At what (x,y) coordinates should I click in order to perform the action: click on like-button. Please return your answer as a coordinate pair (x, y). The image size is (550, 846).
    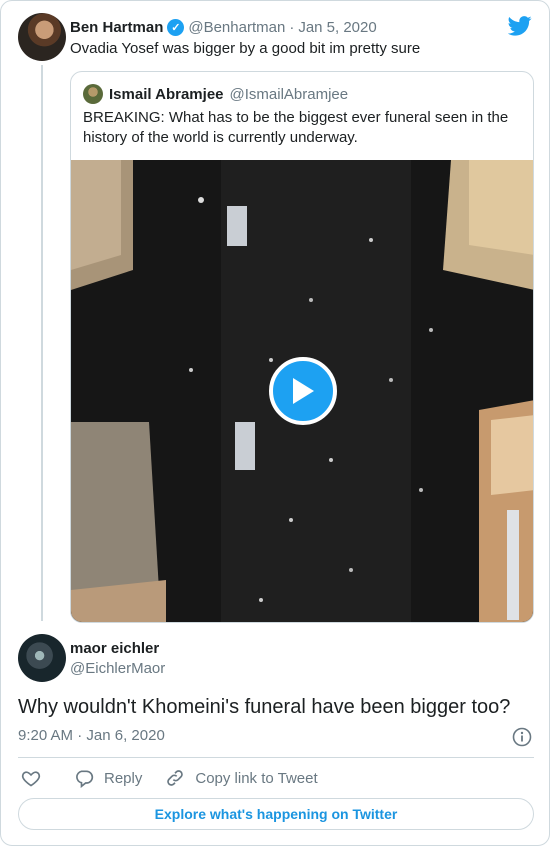
    Looking at the image, I should click on (31, 778).